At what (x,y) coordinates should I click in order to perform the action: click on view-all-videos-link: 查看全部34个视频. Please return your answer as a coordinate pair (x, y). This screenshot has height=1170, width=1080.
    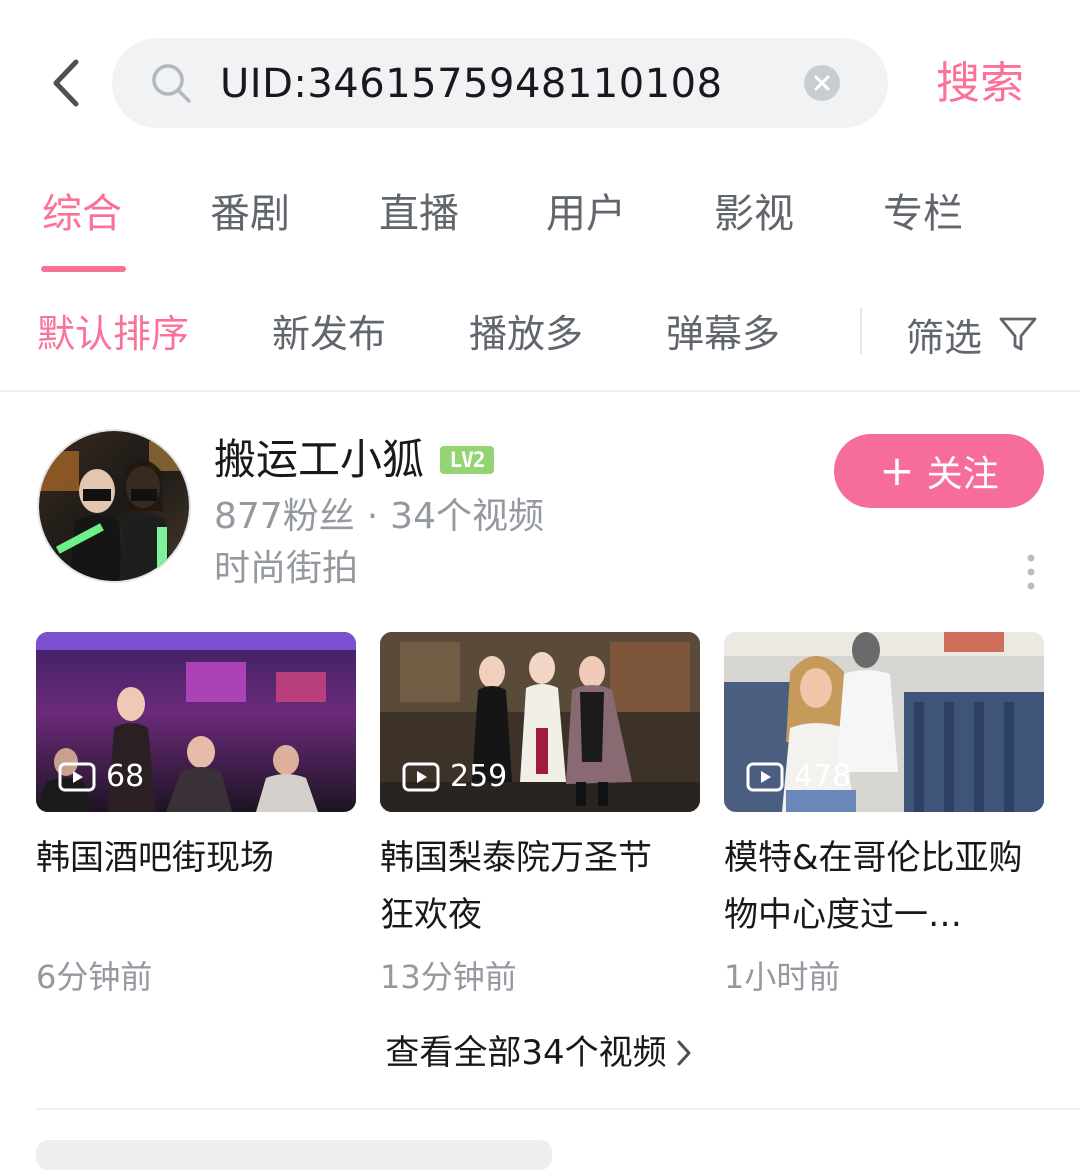
    Looking at the image, I should click on (540, 1053).